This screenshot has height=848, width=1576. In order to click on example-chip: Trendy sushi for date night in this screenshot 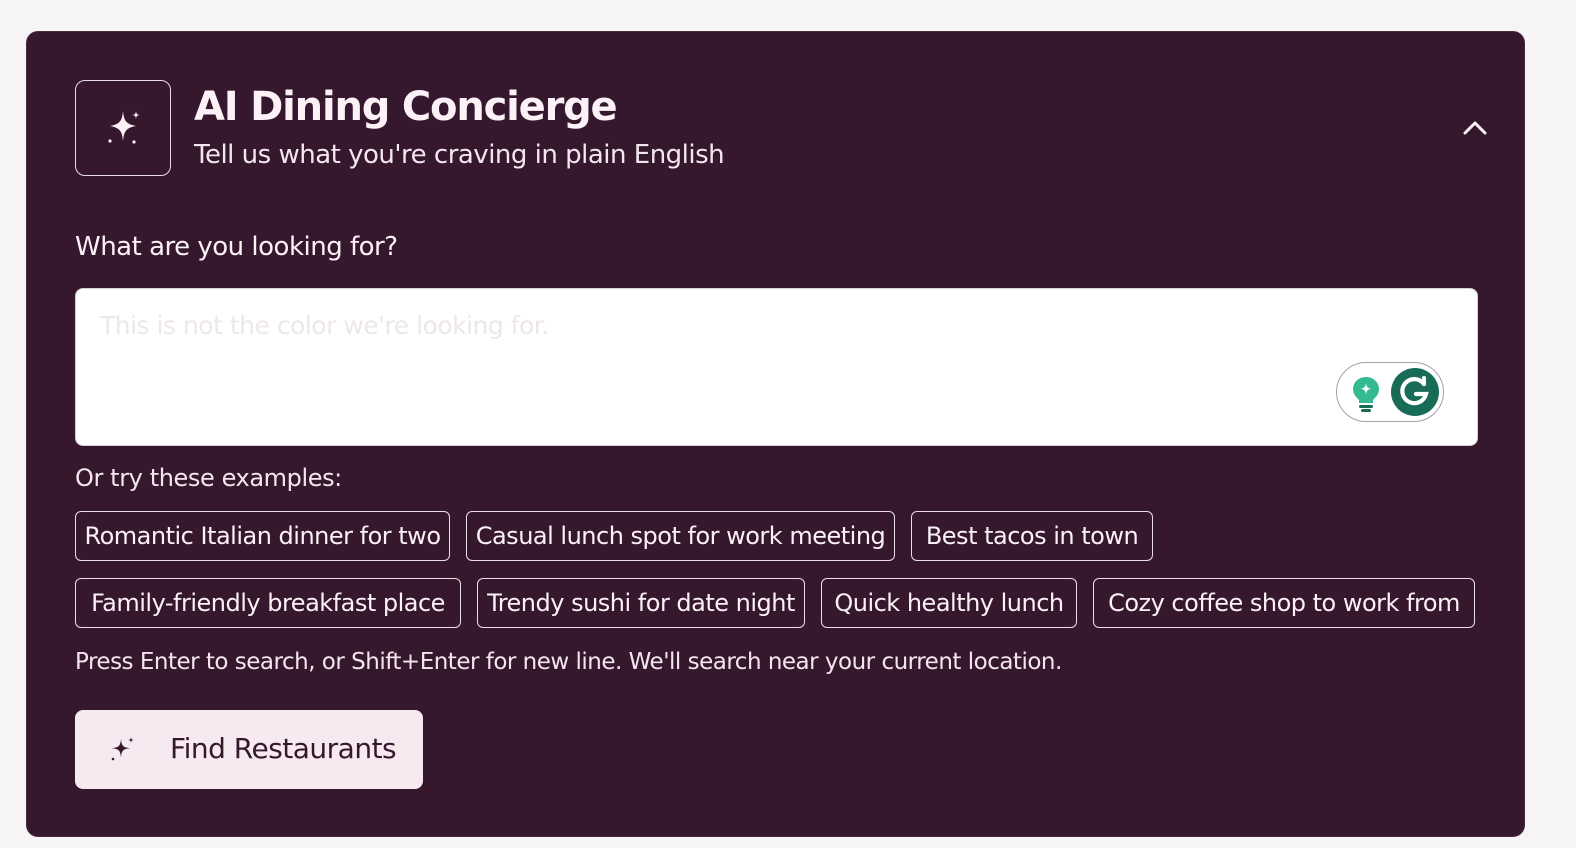, I will do `click(641, 603)`.